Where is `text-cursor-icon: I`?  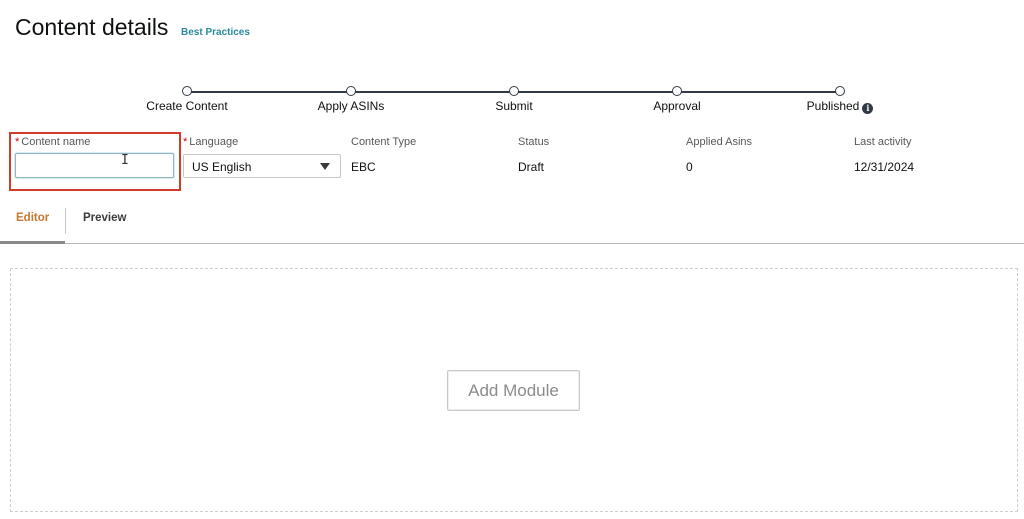 text-cursor-icon: I is located at coordinates (125, 160).